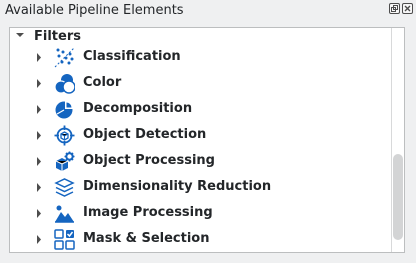 The height and width of the screenshot is (263, 416). I want to click on dock-titlebar: Available Pipeline Elements, so click(208, 12).